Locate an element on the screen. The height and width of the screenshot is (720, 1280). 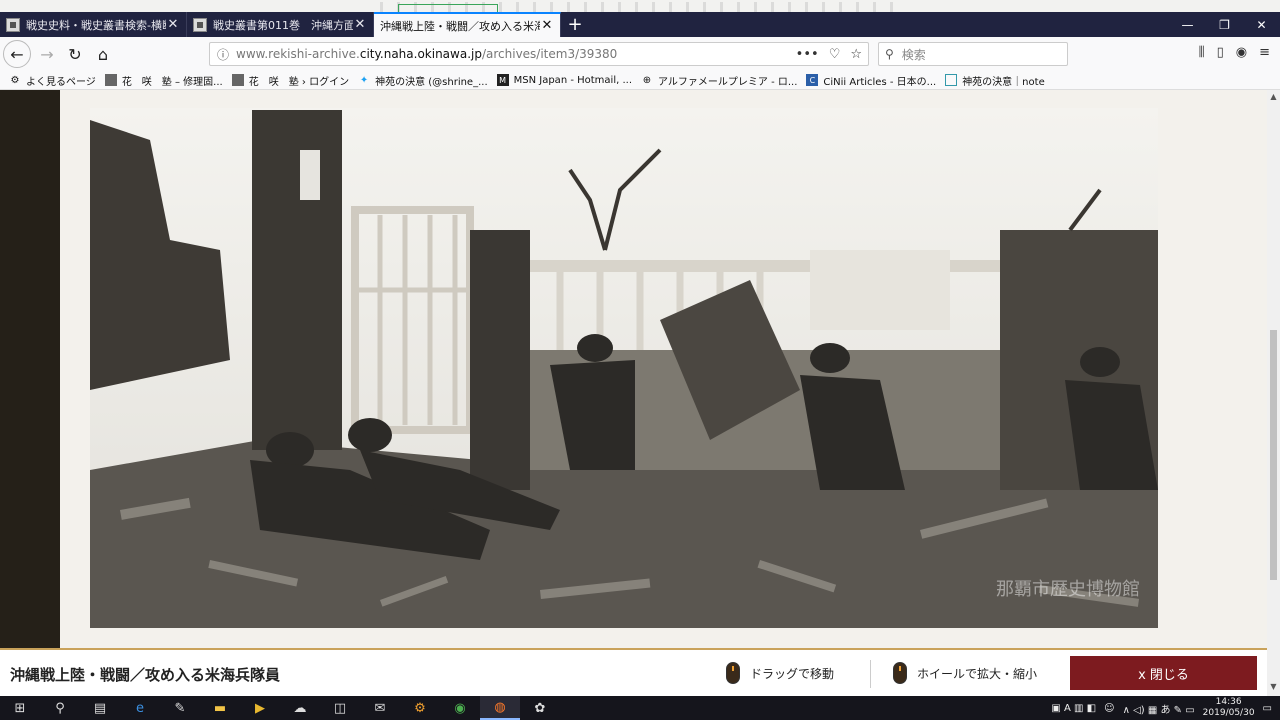
scroll-down-icon: ▼ is located at coordinates (1273, 686).